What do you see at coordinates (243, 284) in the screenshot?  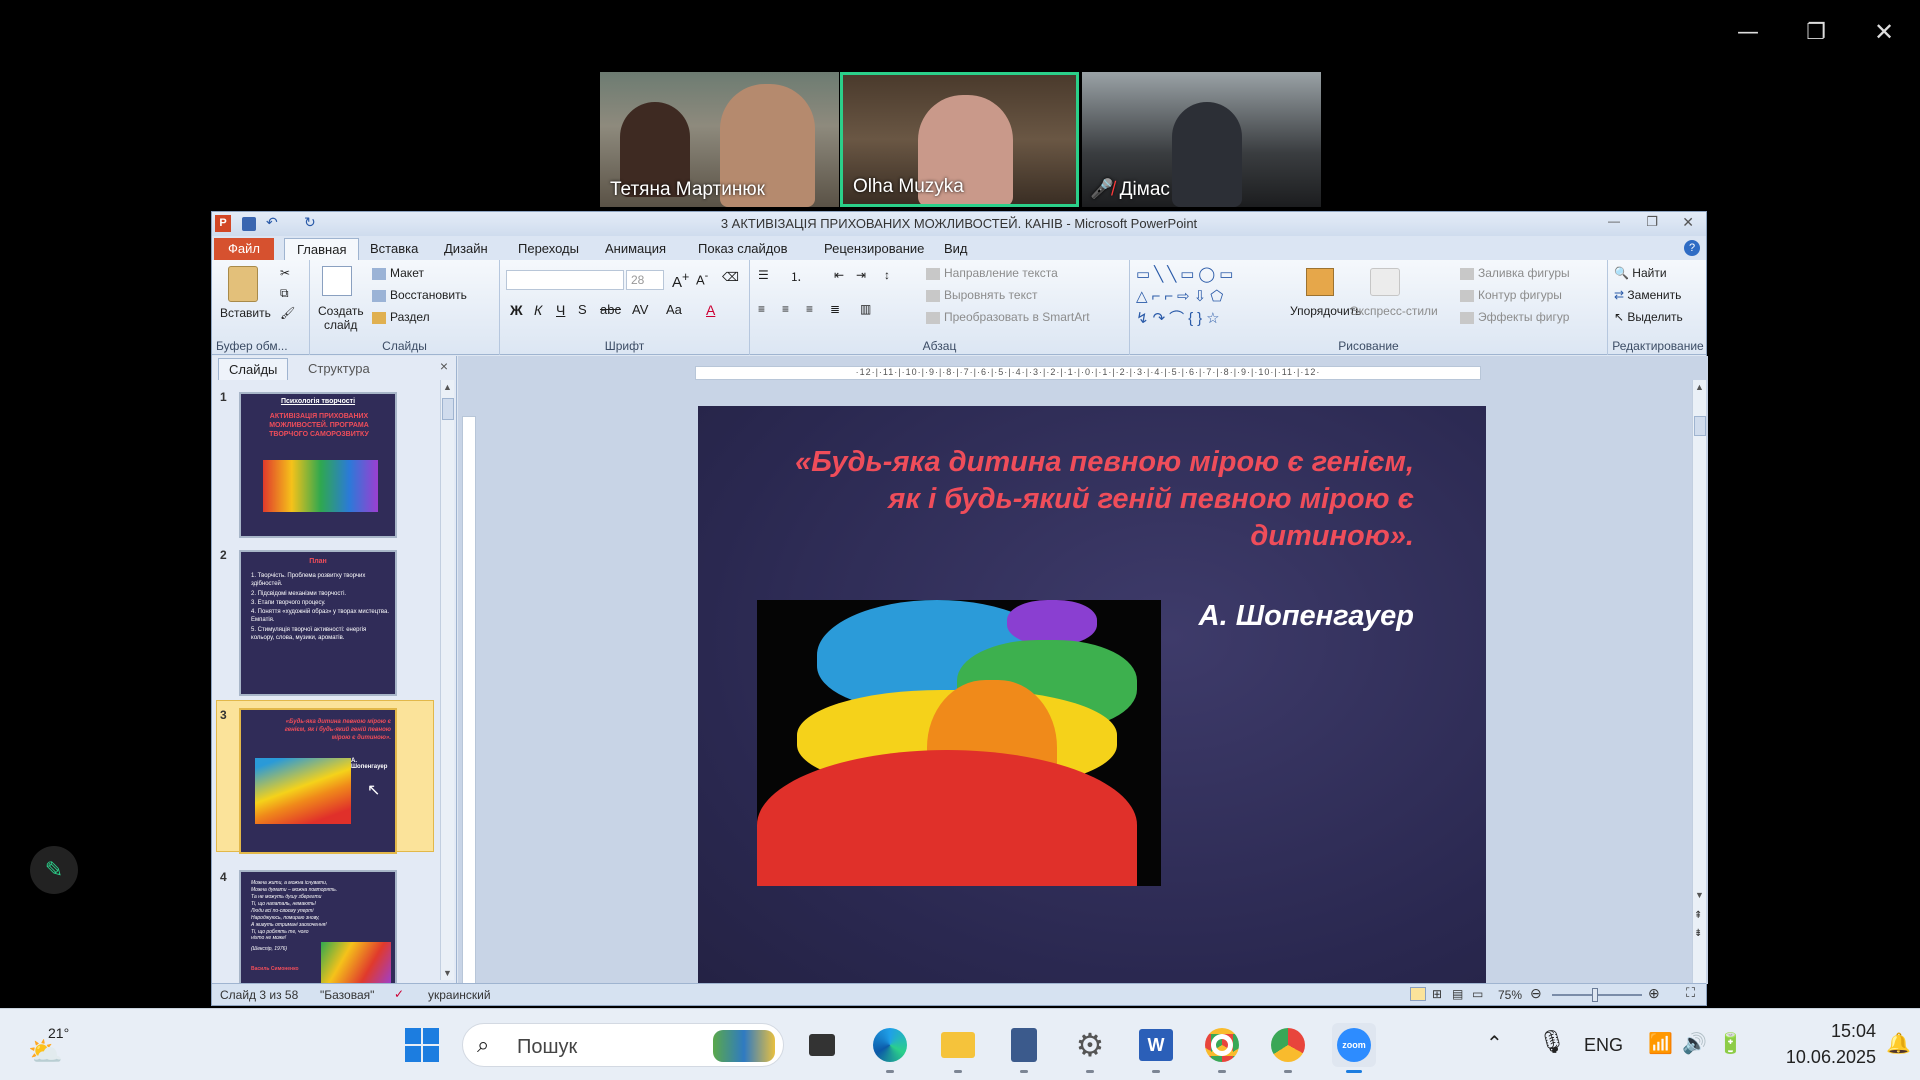 I see `paste-icon` at bounding box center [243, 284].